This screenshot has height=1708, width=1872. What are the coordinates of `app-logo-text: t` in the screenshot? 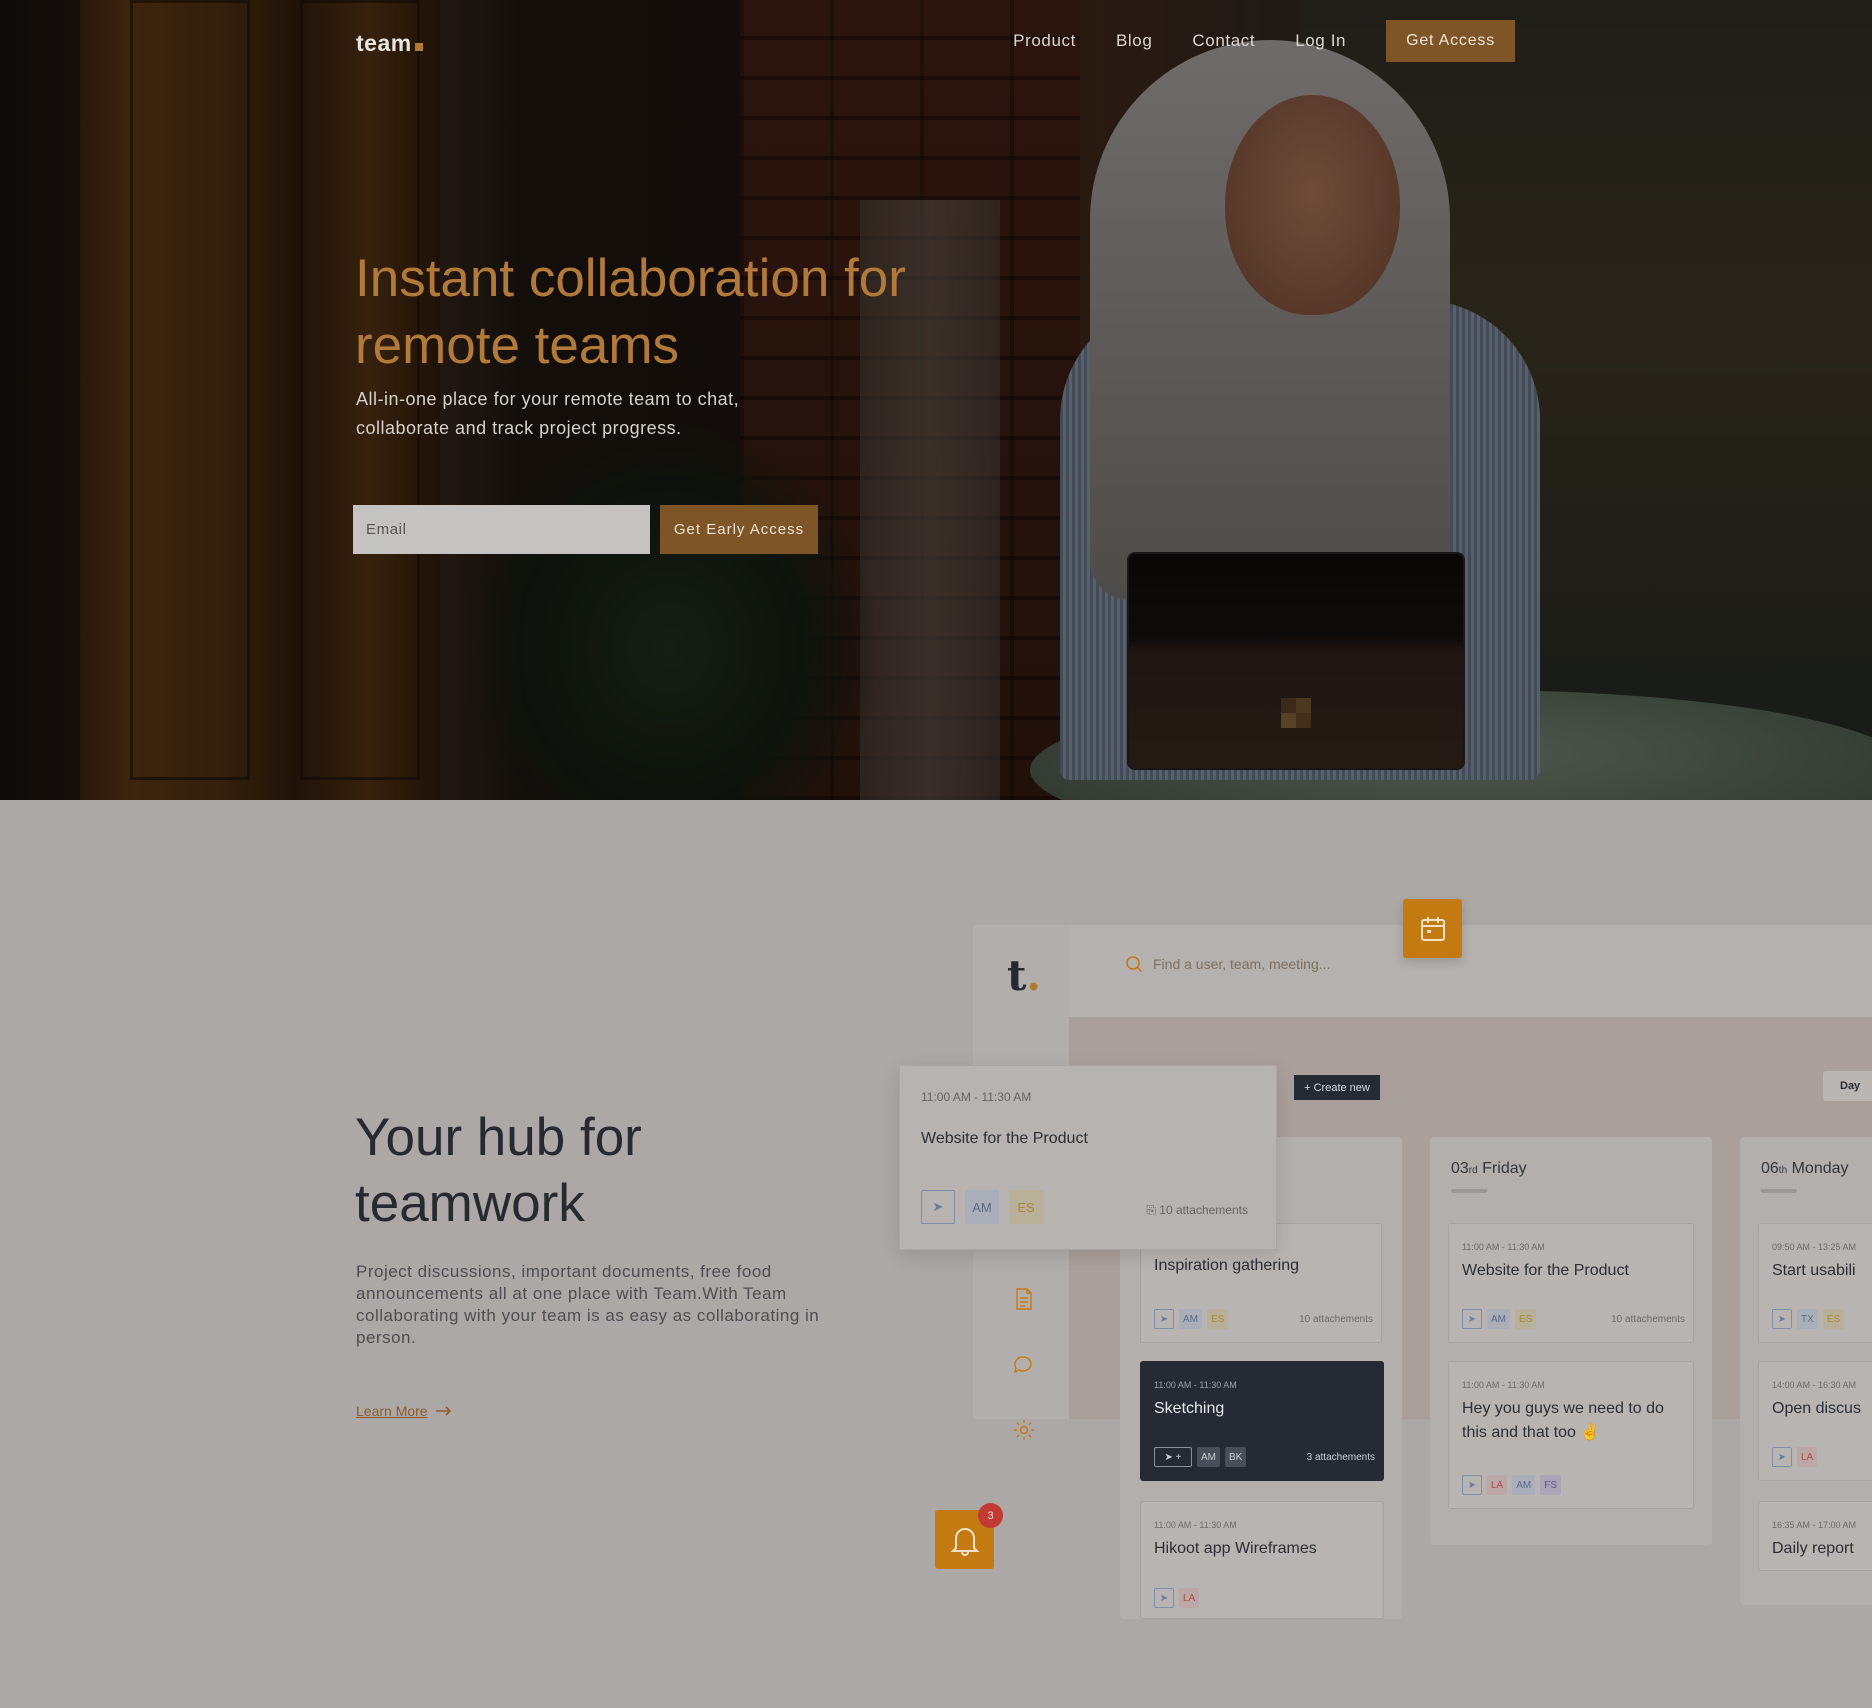 It's located at (1017, 975).